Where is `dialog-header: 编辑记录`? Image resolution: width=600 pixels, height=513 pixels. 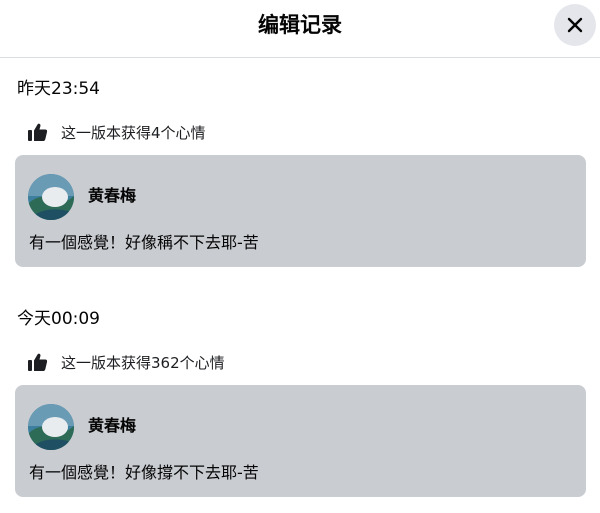 dialog-header: 编辑记录 is located at coordinates (300, 29).